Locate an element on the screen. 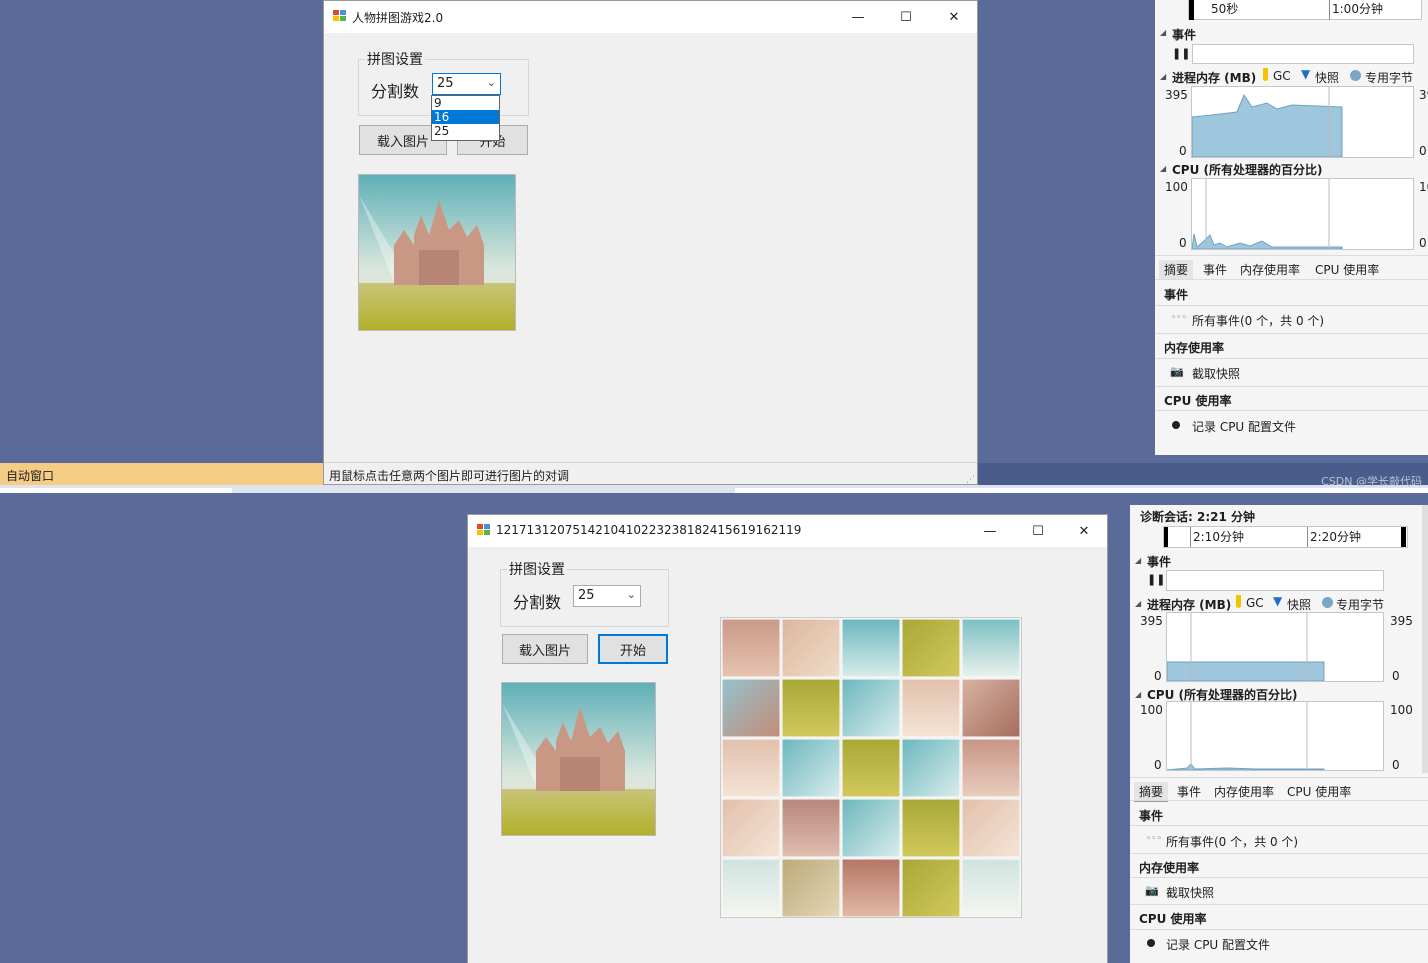 This screenshot has width=1428, height=963. tick-label: 2:10分钟 is located at coordinates (1218, 537).